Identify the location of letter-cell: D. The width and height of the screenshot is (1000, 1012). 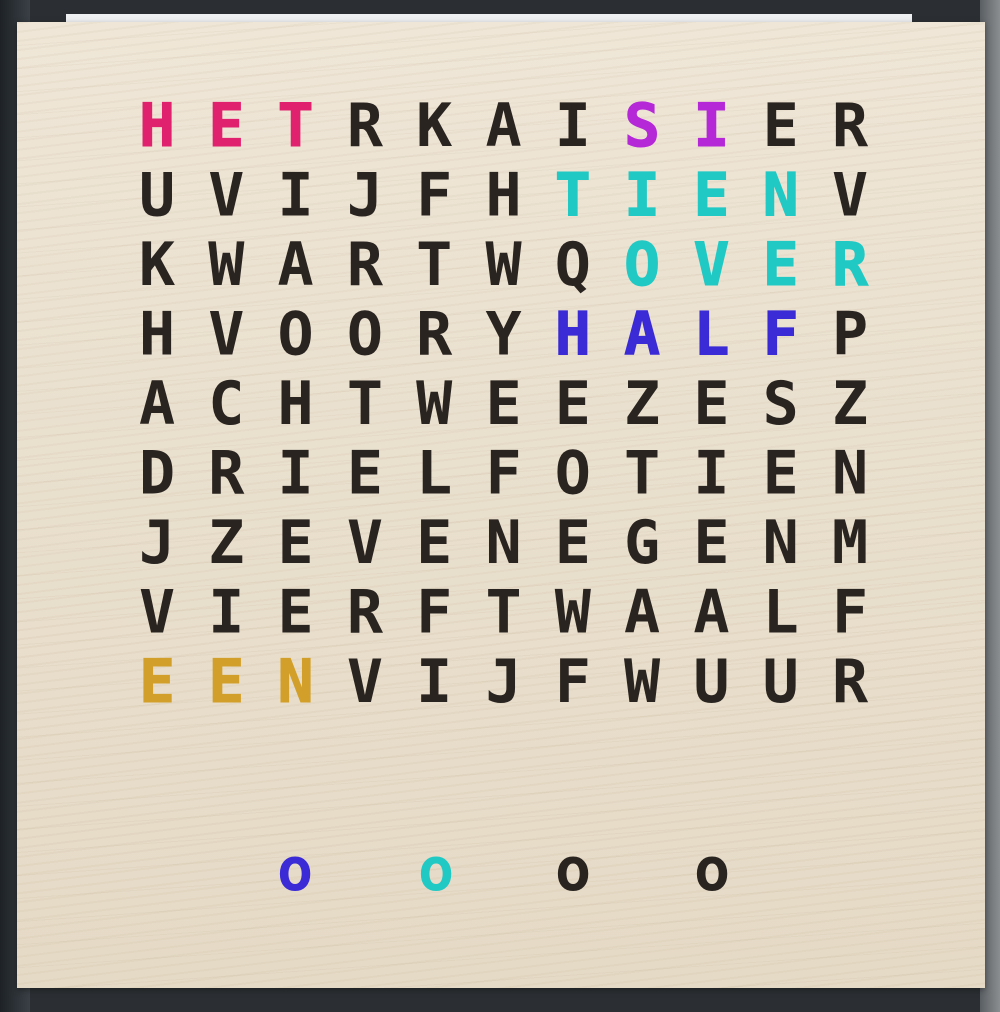
(157, 474).